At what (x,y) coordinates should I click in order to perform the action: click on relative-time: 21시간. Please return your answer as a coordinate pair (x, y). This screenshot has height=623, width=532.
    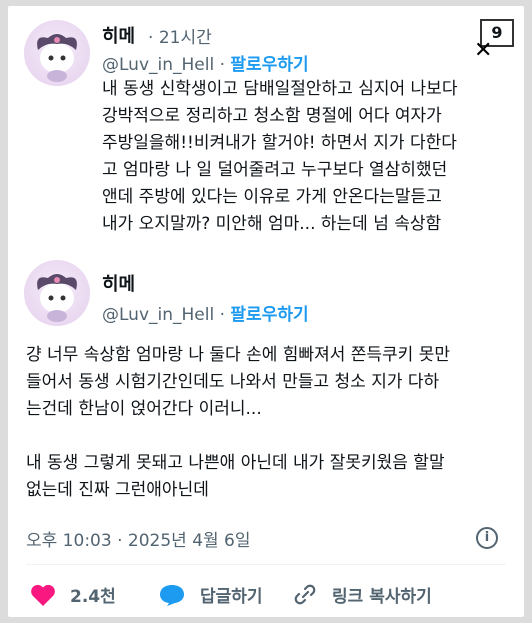
    Looking at the image, I should click on (185, 38).